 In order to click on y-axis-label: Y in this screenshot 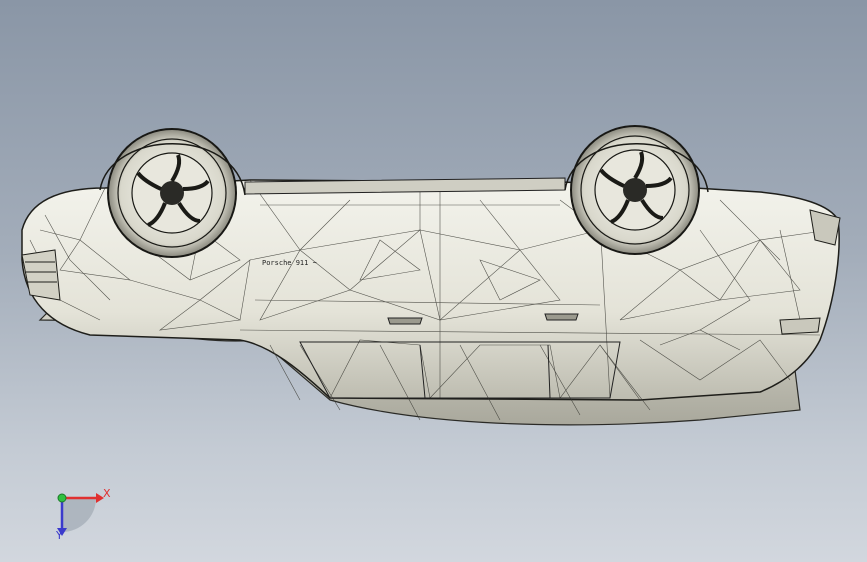, I will do `click(59, 535)`.